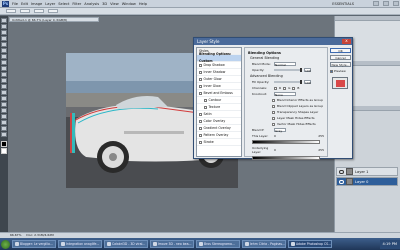 The image size is (400, 250). Describe the element at coordinates (4, 128) in the screenshot. I see `hand-tool-icon` at that location.